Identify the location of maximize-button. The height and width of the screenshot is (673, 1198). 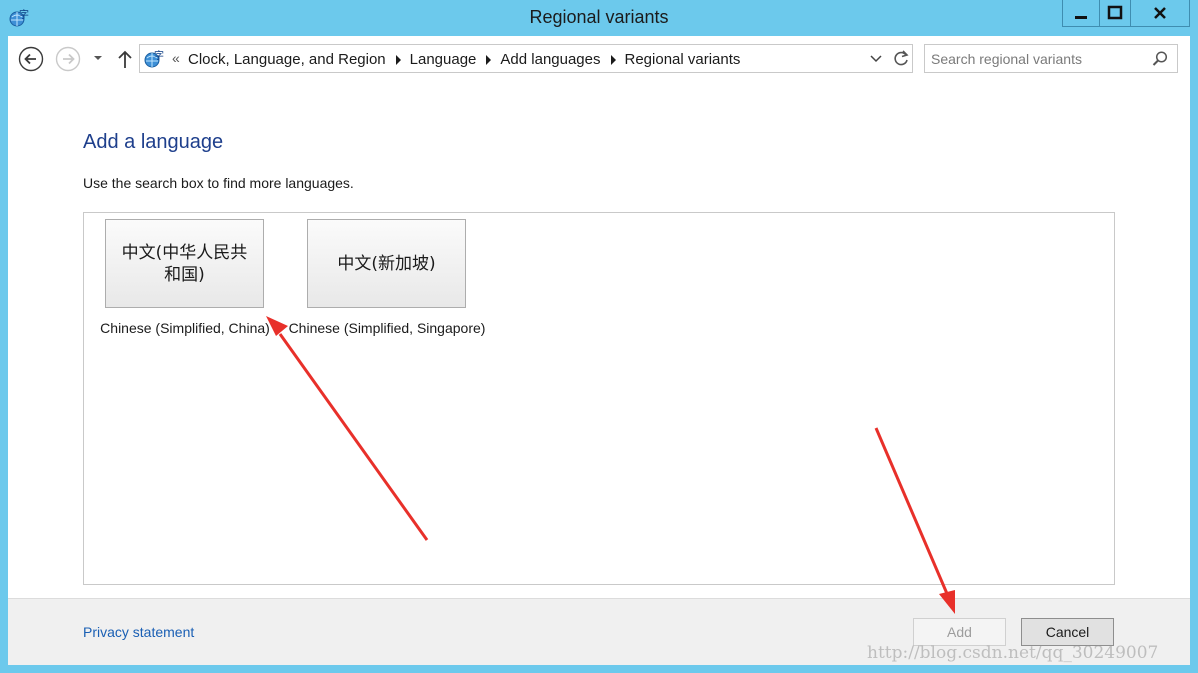
(1115, 13).